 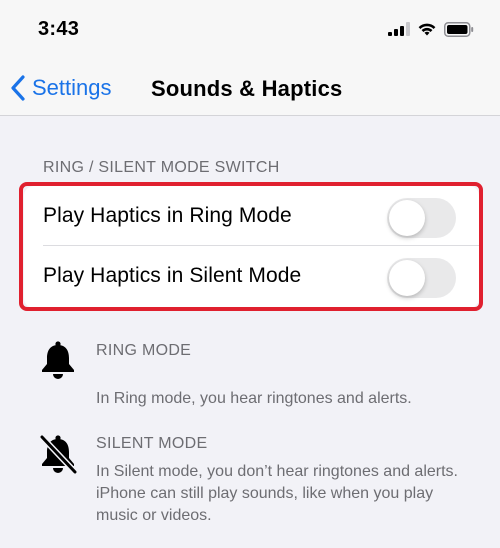 I want to click on wifi-icon, so click(x=427, y=29).